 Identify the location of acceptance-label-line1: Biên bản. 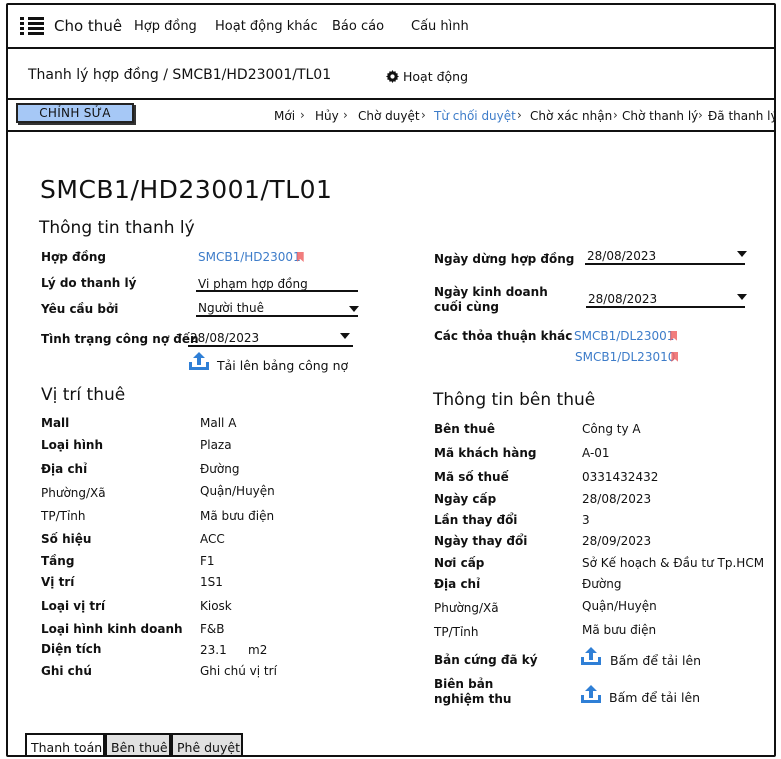
(464, 684).